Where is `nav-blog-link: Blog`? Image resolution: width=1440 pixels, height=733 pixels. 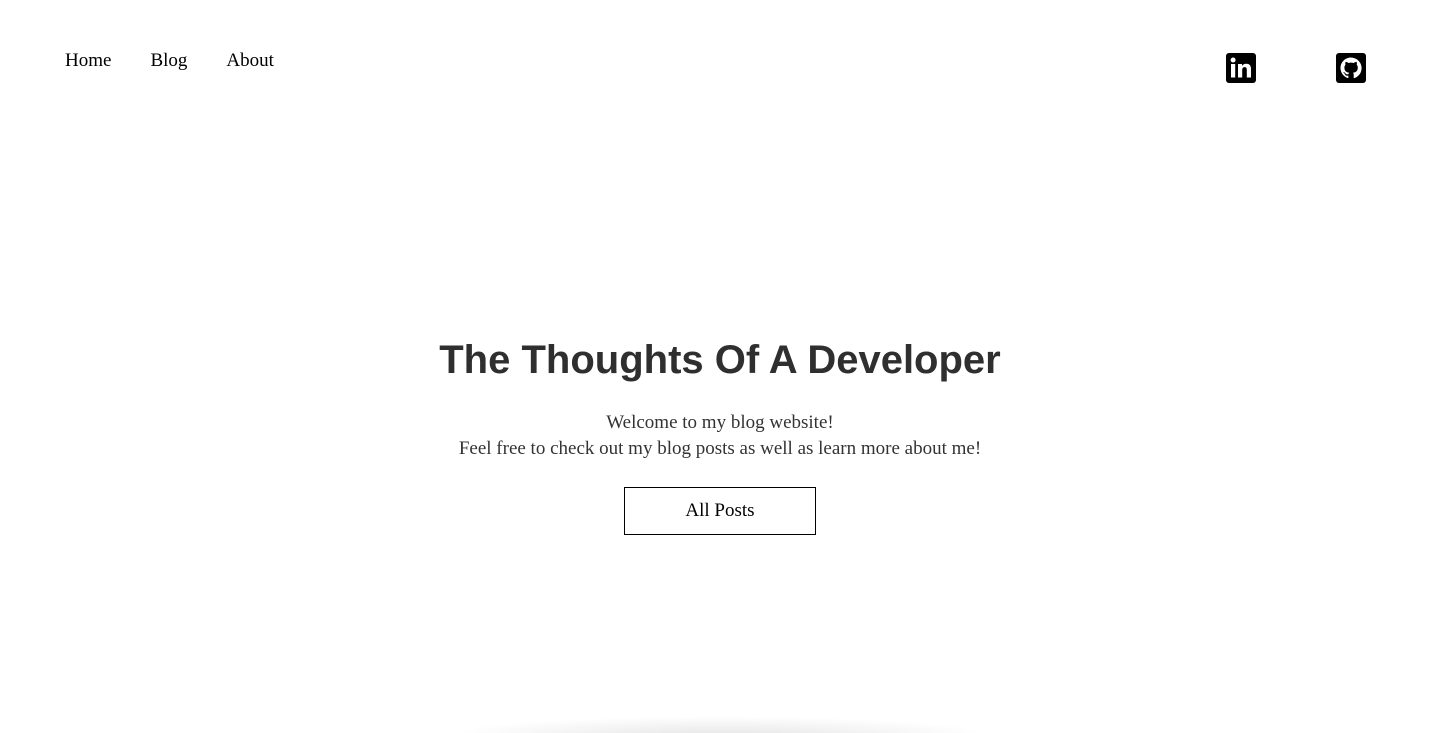
nav-blog-link: Blog is located at coordinates (168, 61).